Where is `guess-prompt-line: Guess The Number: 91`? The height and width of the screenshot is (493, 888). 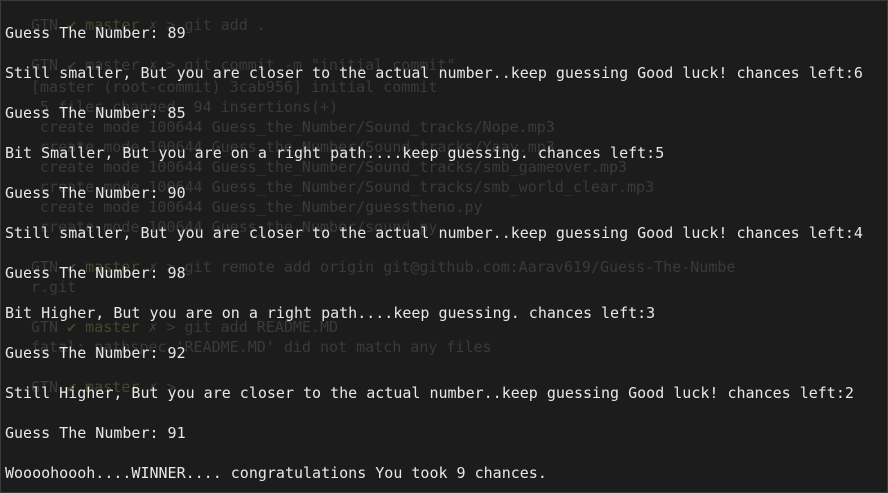
guess-prompt-line: Guess The Number: 91 is located at coordinates (95, 433).